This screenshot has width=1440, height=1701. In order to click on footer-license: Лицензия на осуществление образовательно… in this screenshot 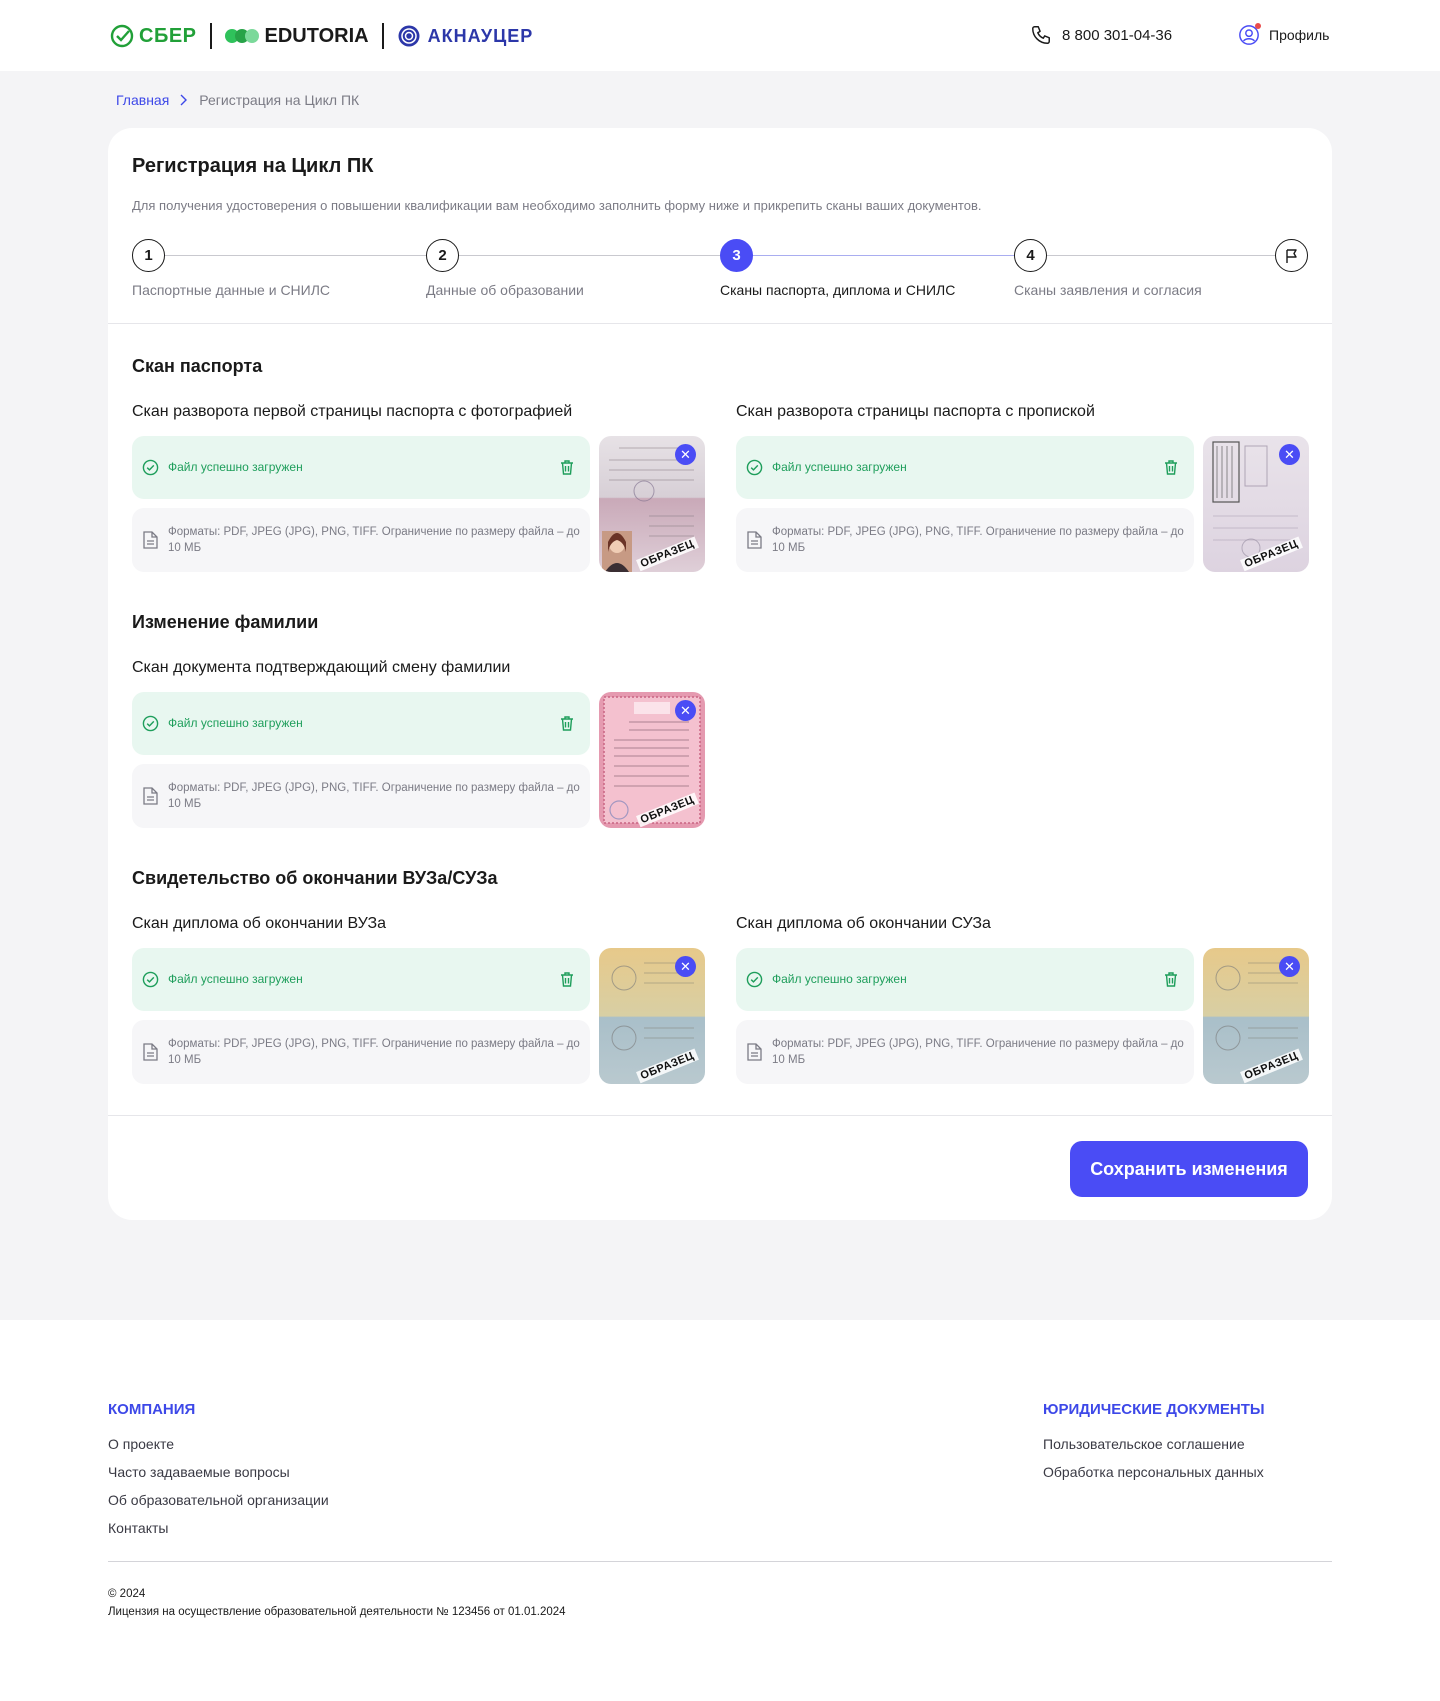, I will do `click(337, 1612)`.